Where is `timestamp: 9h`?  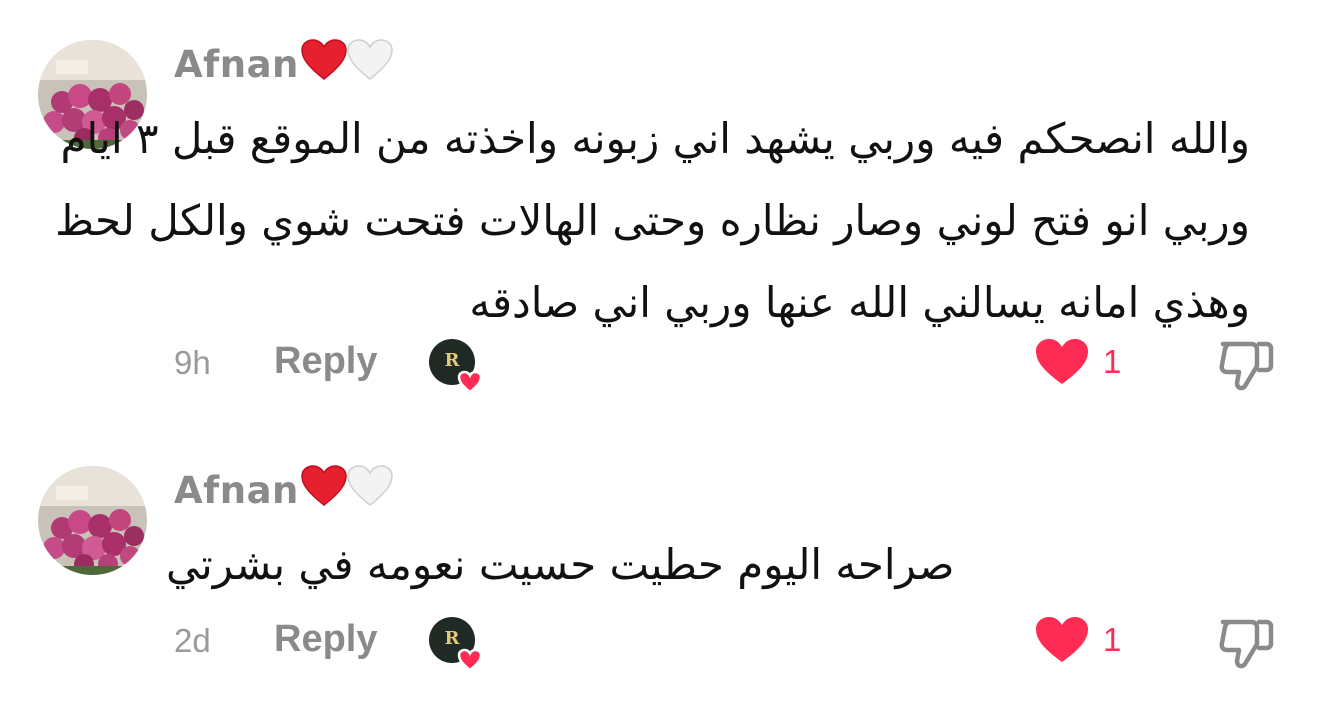 timestamp: 9h is located at coordinates (192, 362).